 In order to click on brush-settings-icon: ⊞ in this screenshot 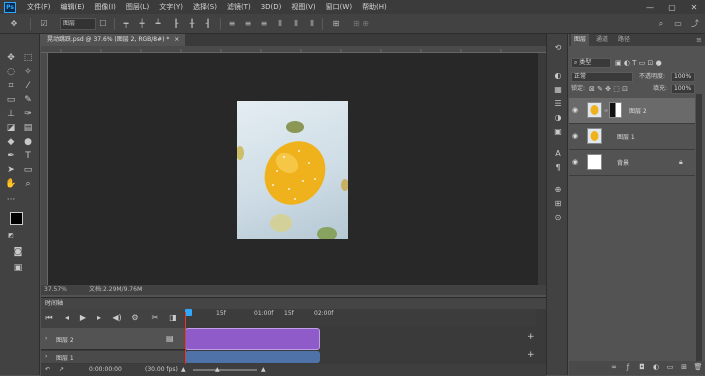, I will do `click(558, 204)`.